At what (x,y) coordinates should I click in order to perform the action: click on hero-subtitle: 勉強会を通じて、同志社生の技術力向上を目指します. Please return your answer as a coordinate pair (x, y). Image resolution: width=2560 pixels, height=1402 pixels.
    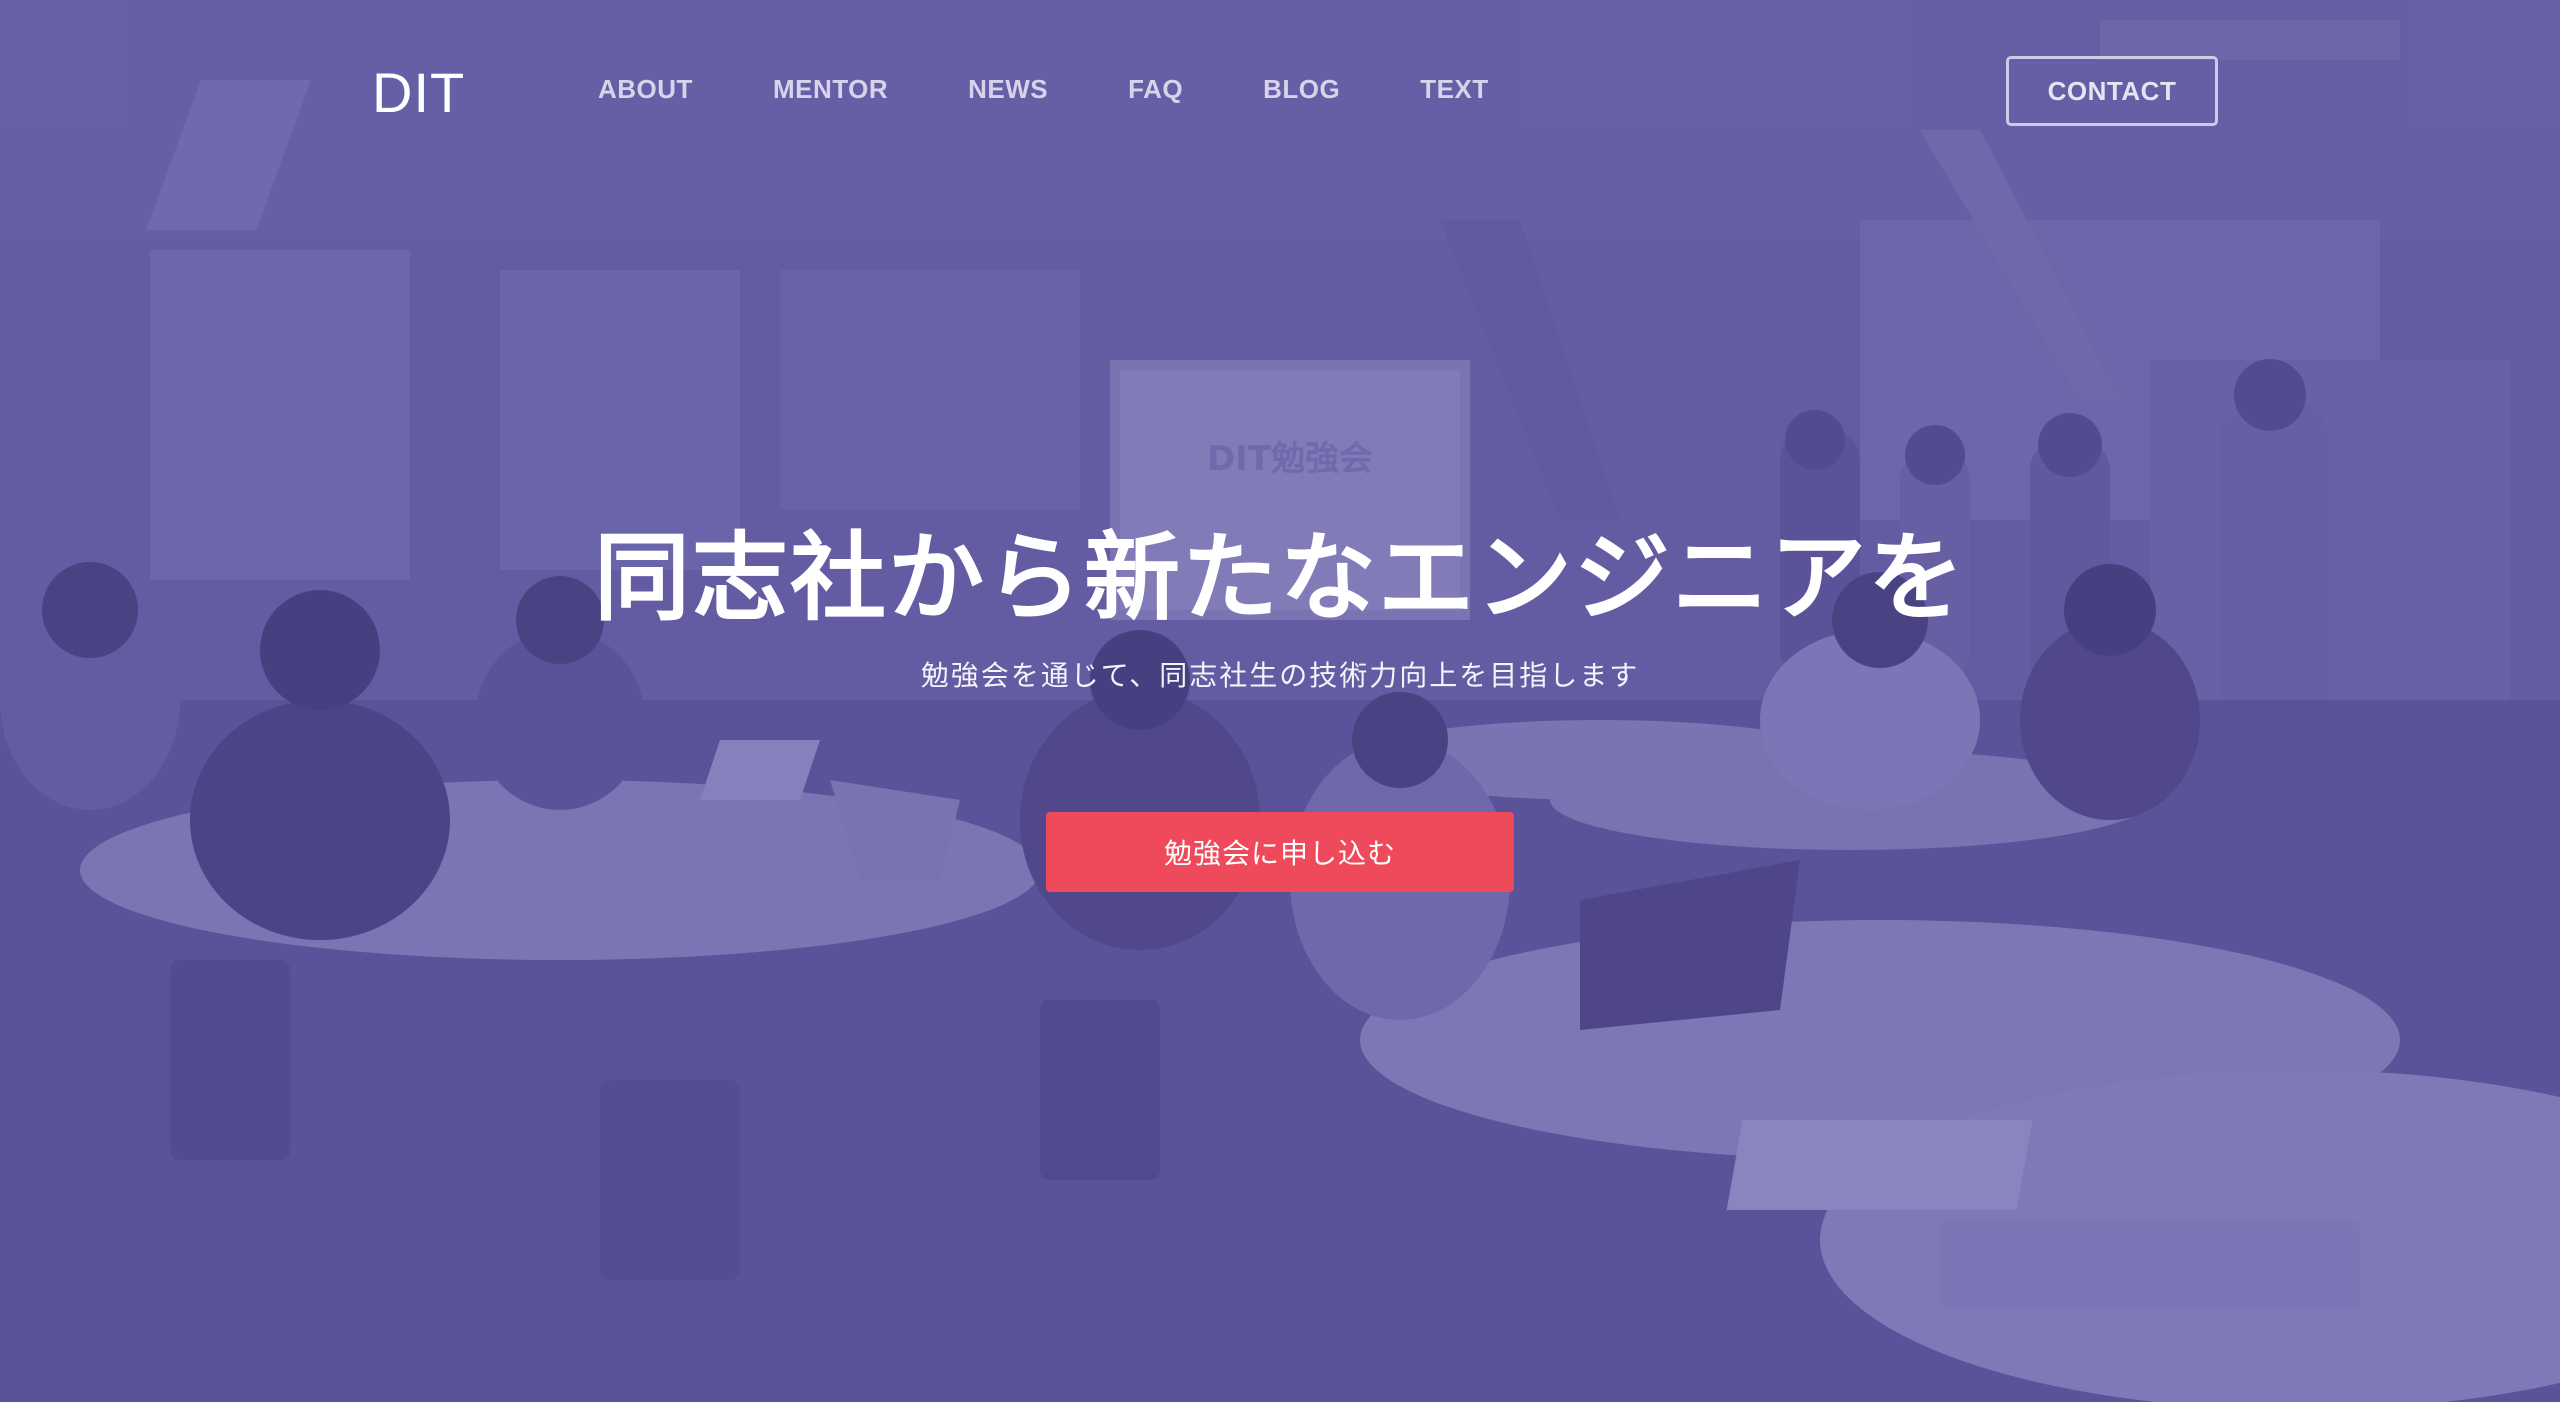
    Looking at the image, I should click on (1280, 675).